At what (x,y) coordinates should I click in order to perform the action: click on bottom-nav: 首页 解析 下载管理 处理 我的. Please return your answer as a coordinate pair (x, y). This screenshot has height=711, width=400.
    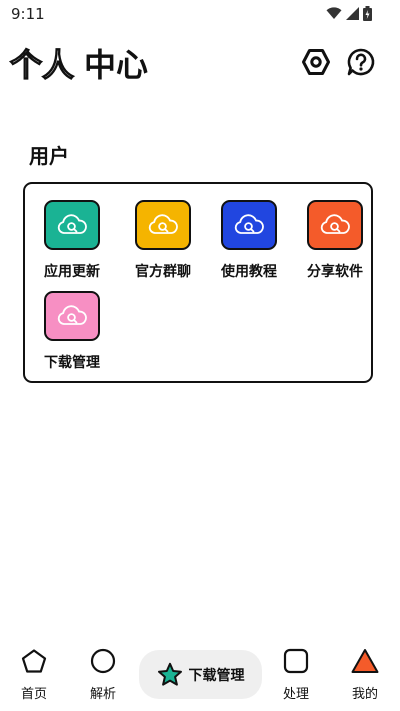
    Looking at the image, I should click on (200, 675).